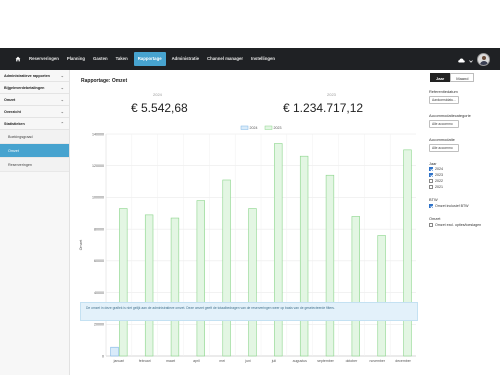 The image size is (500, 375). I want to click on legend-swatch-2024, so click(244, 127).